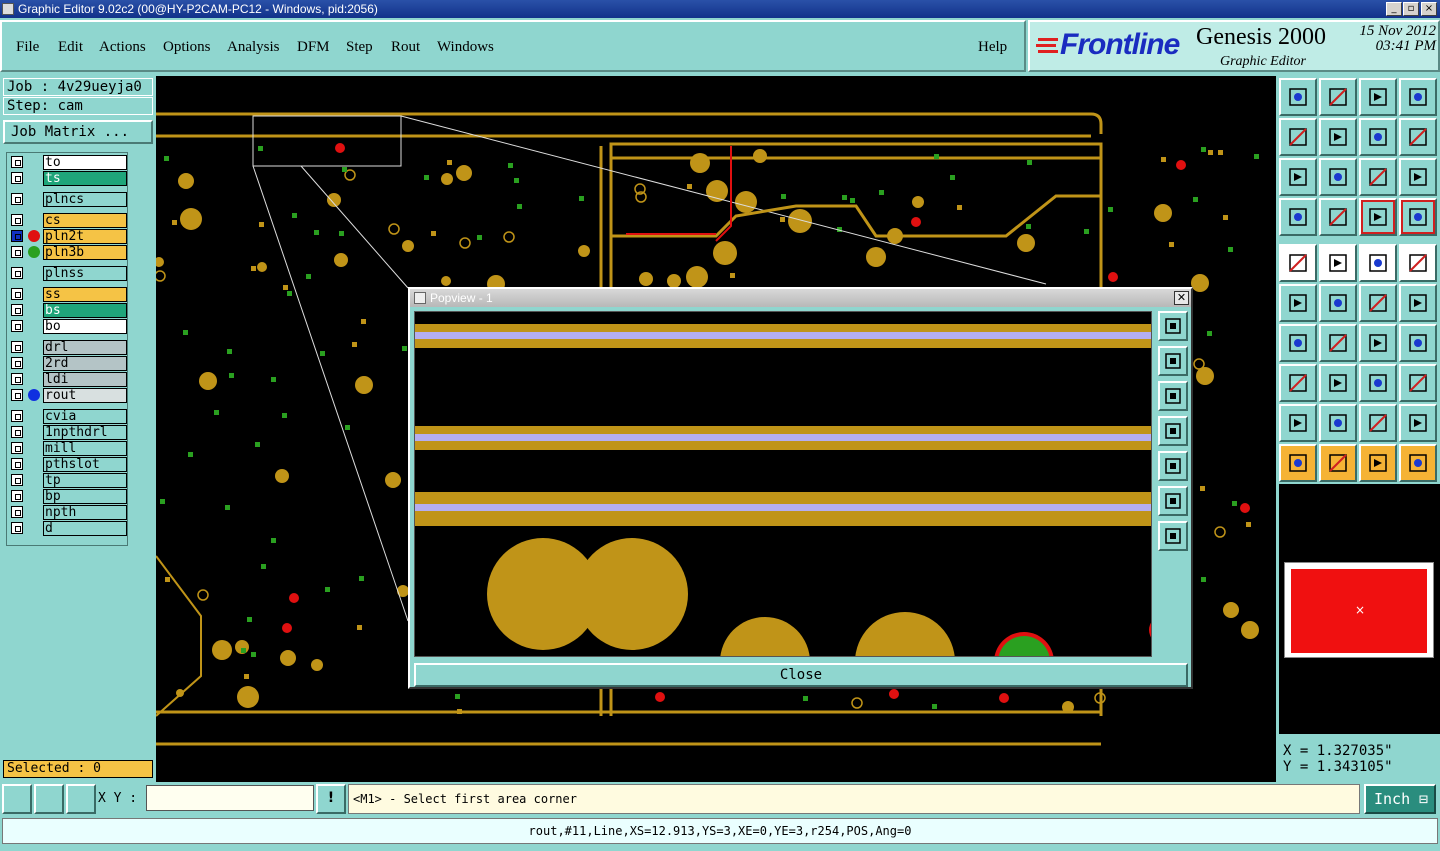  I want to click on zoom-in-icon, so click(1173, 326).